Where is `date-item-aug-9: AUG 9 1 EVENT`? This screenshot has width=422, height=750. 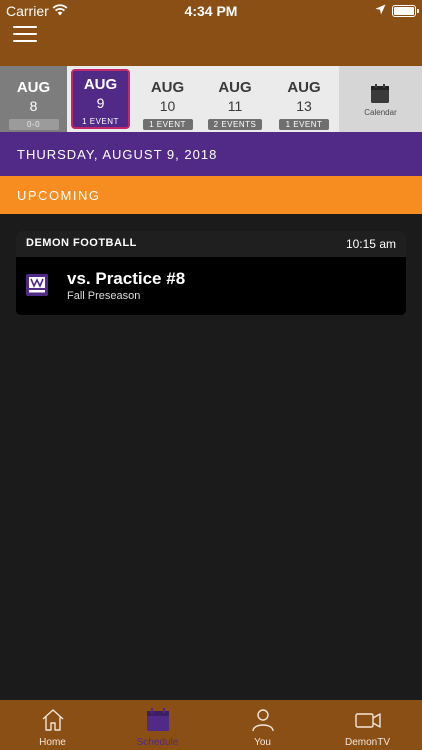
date-item-aug-9: AUG 9 1 EVENT is located at coordinates (100, 99).